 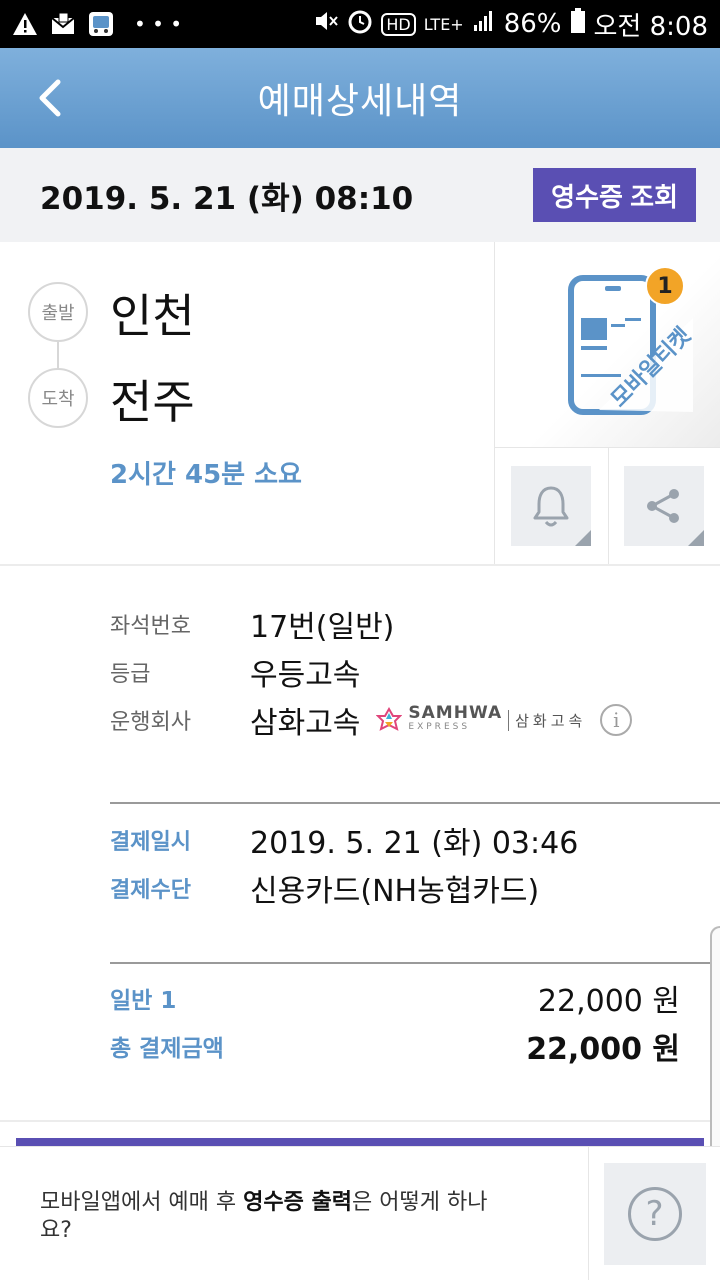 I want to click on departure-marker: 출발, so click(x=58, y=312).